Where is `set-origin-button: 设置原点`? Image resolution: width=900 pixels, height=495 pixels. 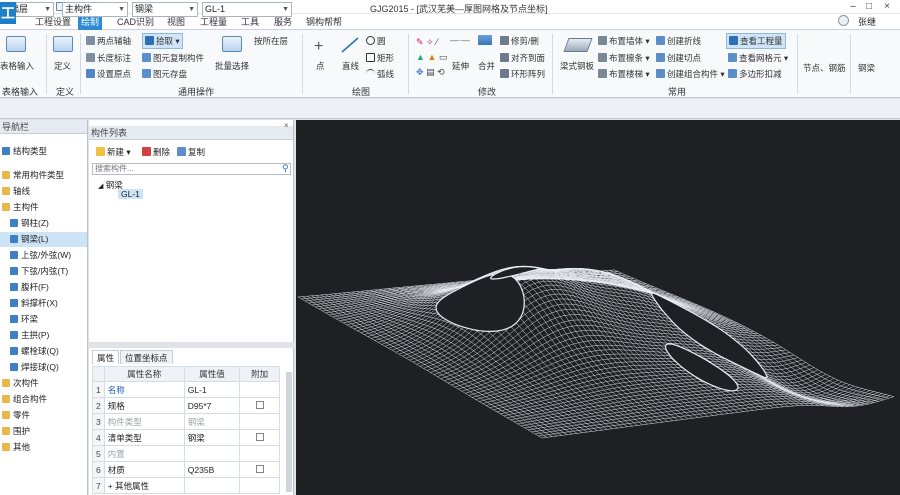
set-origin-button: 设置原点 is located at coordinates (108, 74).